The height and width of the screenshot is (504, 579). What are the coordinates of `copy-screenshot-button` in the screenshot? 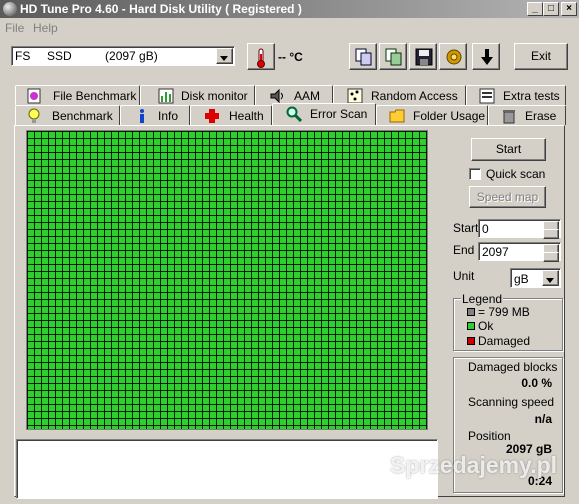 It's located at (393, 56).